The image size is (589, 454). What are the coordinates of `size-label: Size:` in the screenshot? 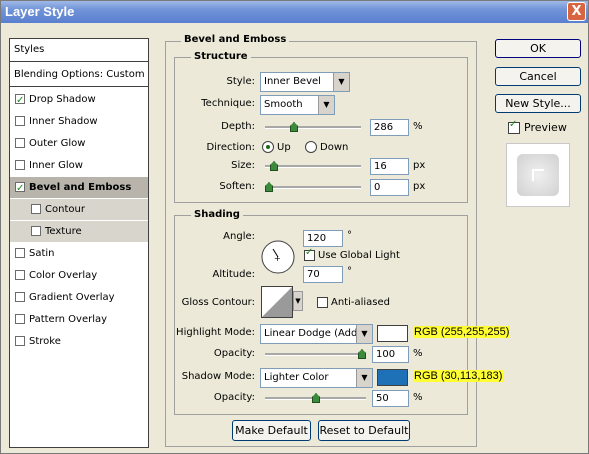 It's located at (243, 165).